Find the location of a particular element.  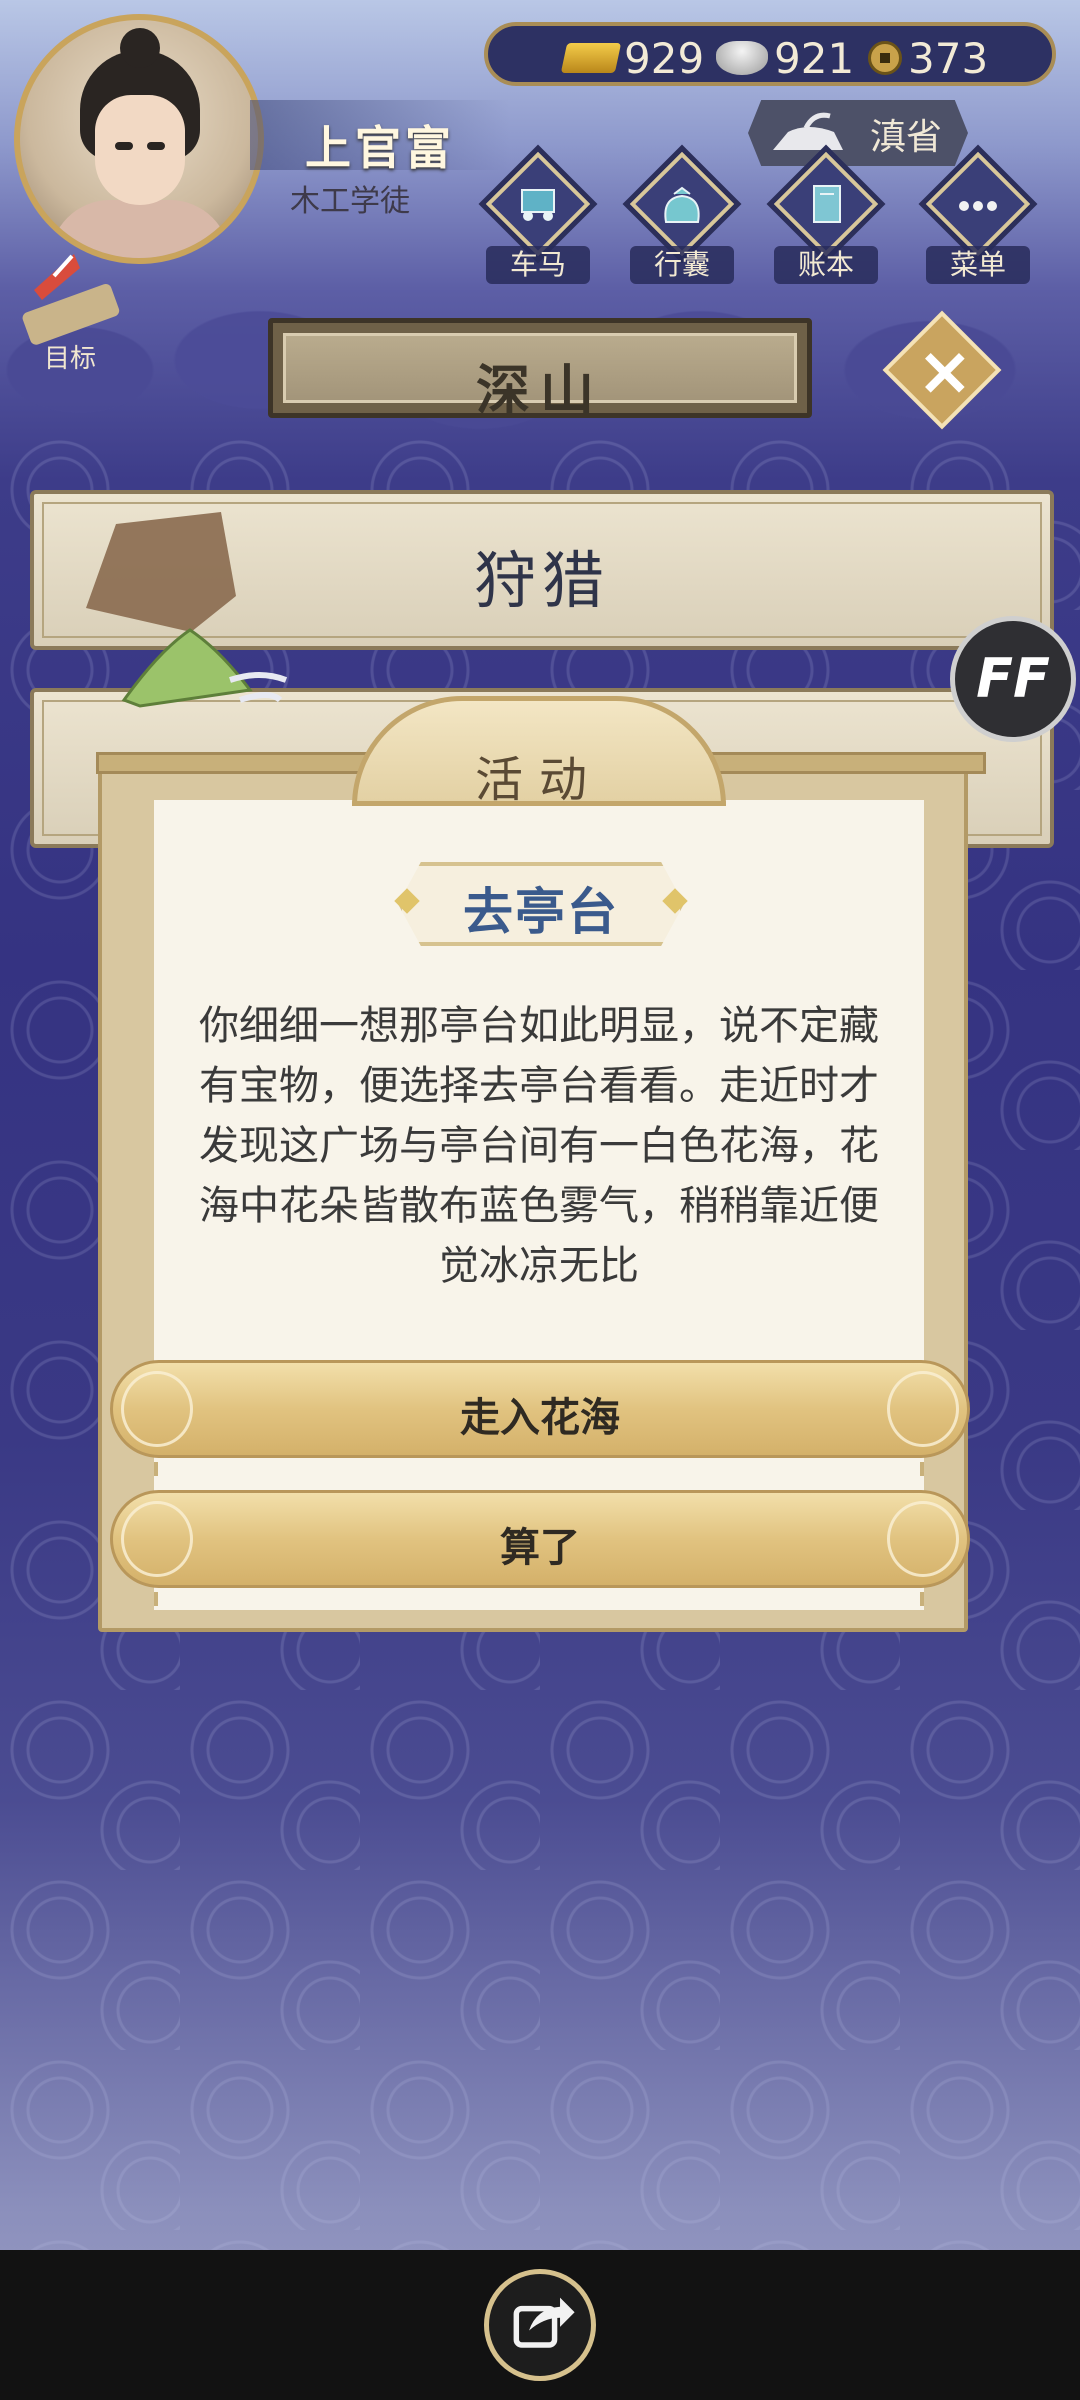

player-avatar is located at coordinates (139, 139).